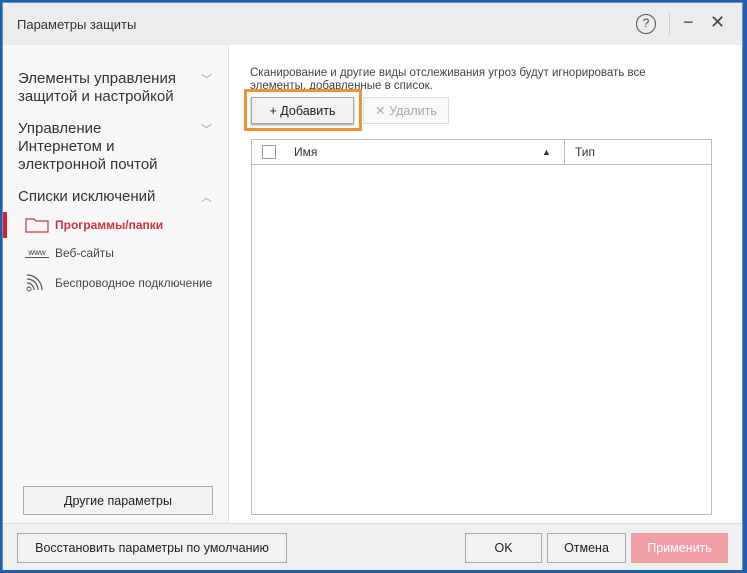  What do you see at coordinates (37, 225) in the screenshot?
I see `folder-icon` at bounding box center [37, 225].